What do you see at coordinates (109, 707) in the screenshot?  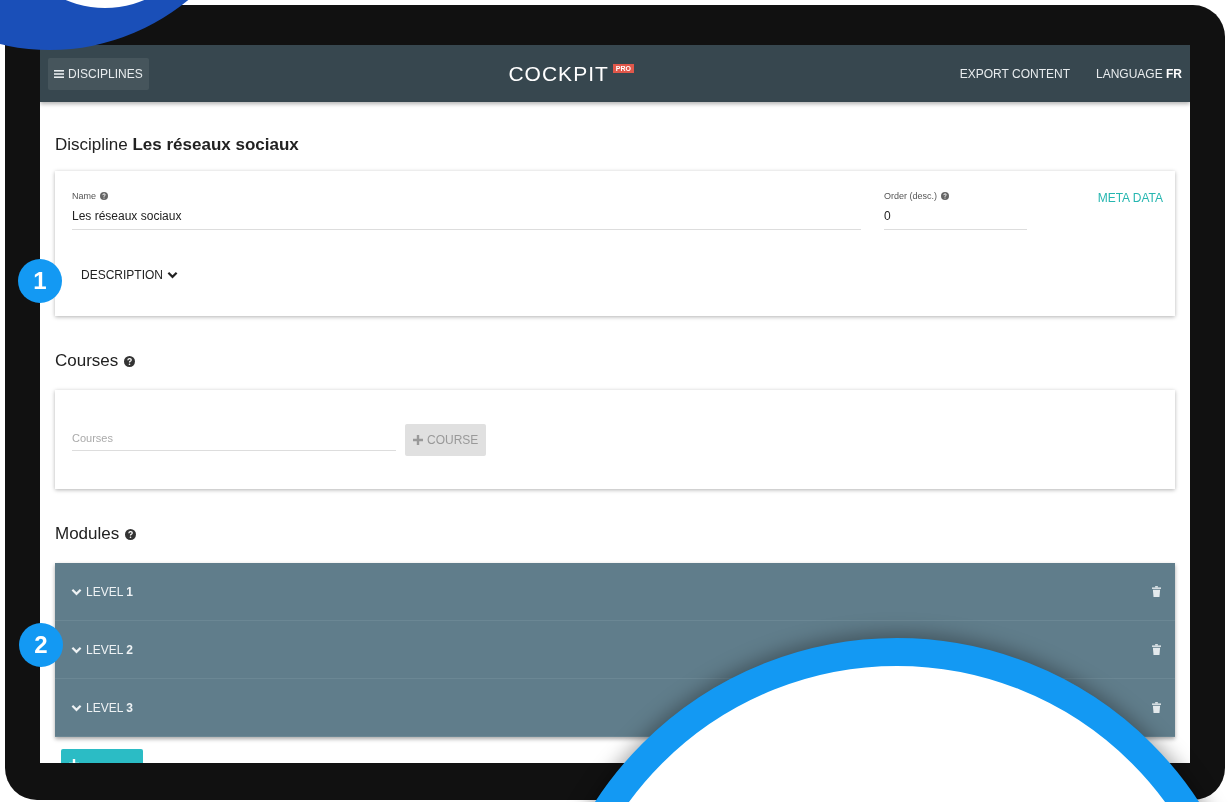 I see `module-label: LEVEL 3` at bounding box center [109, 707].